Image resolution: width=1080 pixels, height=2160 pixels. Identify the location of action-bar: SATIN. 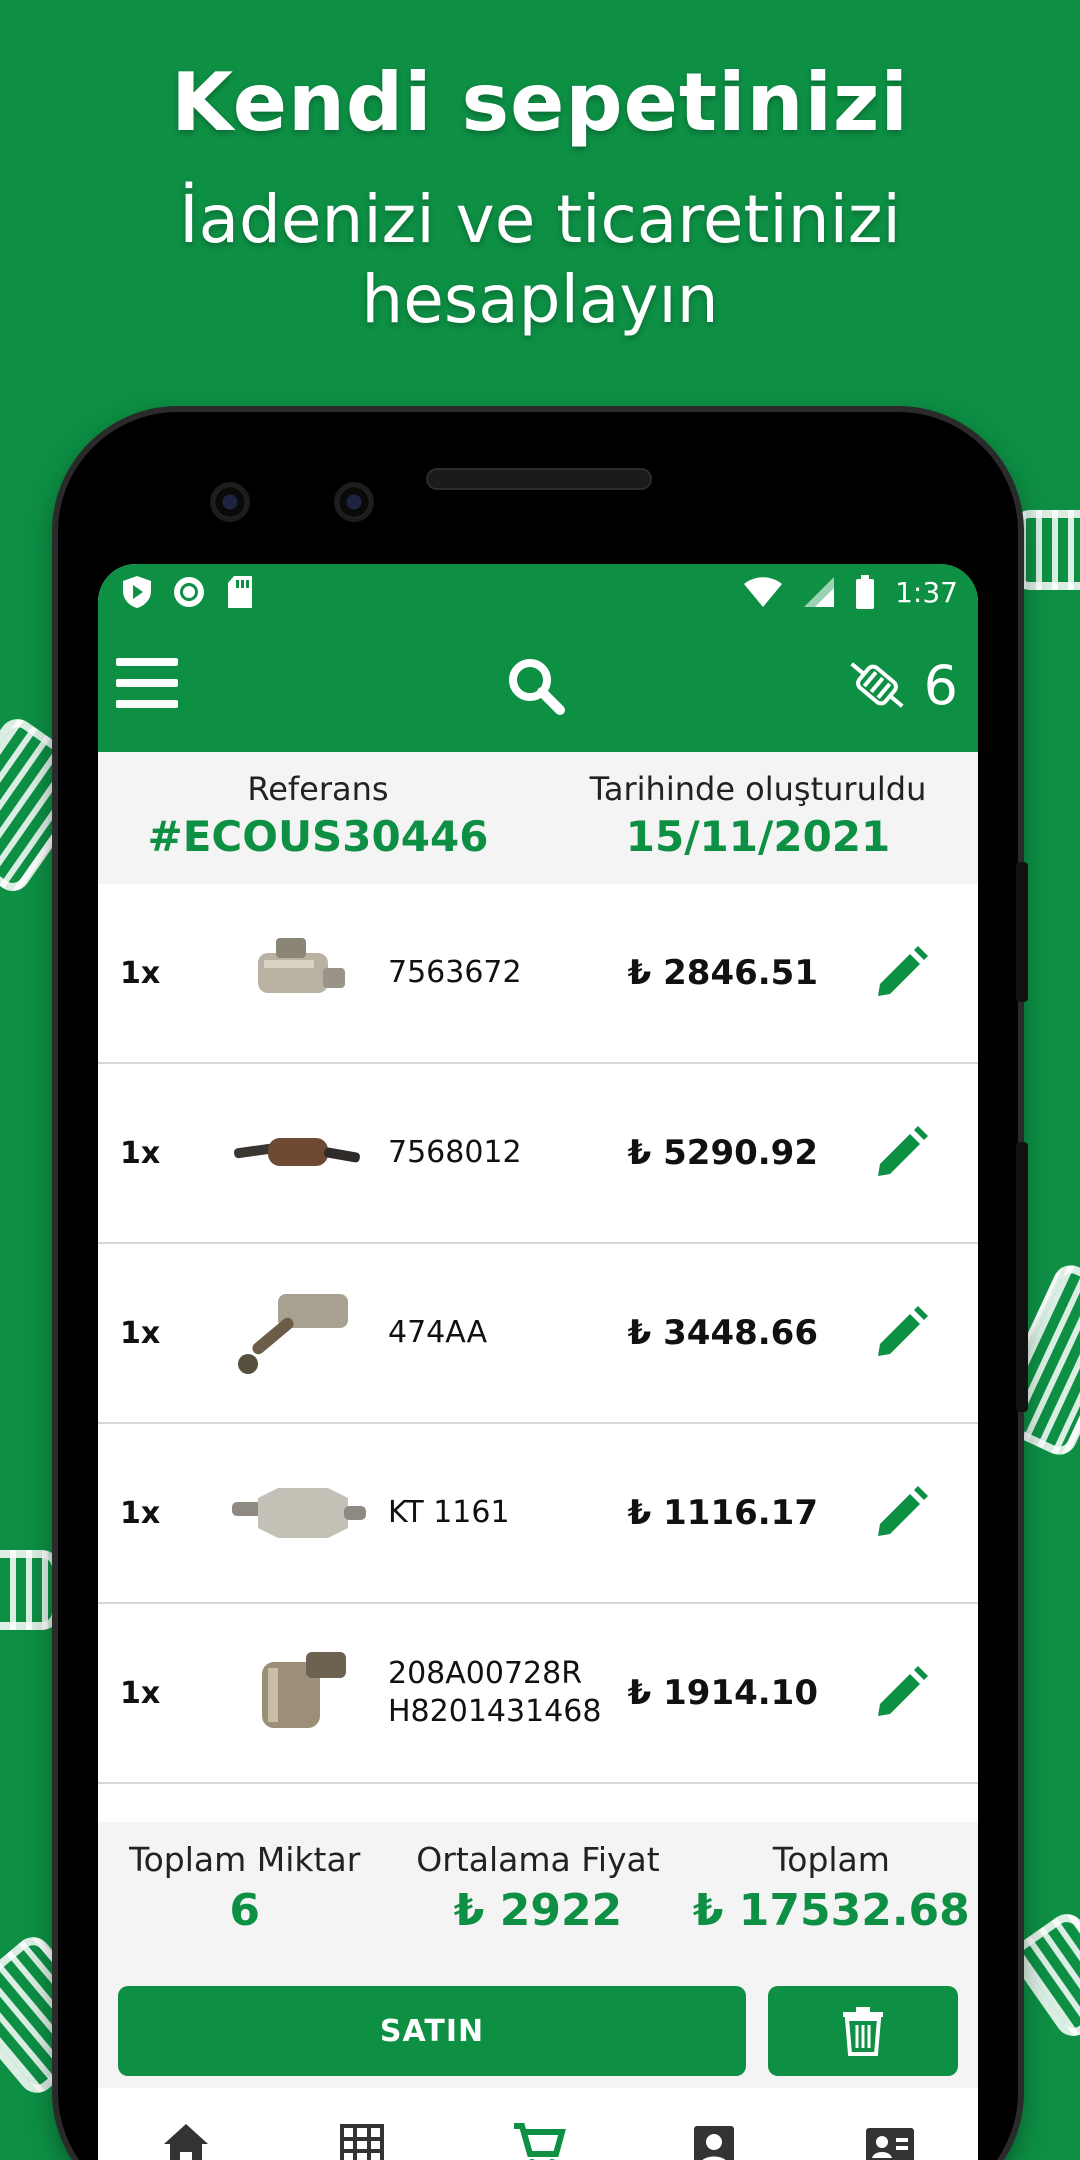
(538, 2030).